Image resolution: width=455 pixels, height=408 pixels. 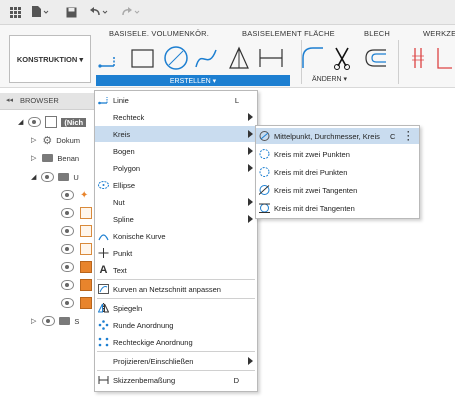 What do you see at coordinates (64, 177) in the screenshot?
I see `folder-icon` at bounding box center [64, 177].